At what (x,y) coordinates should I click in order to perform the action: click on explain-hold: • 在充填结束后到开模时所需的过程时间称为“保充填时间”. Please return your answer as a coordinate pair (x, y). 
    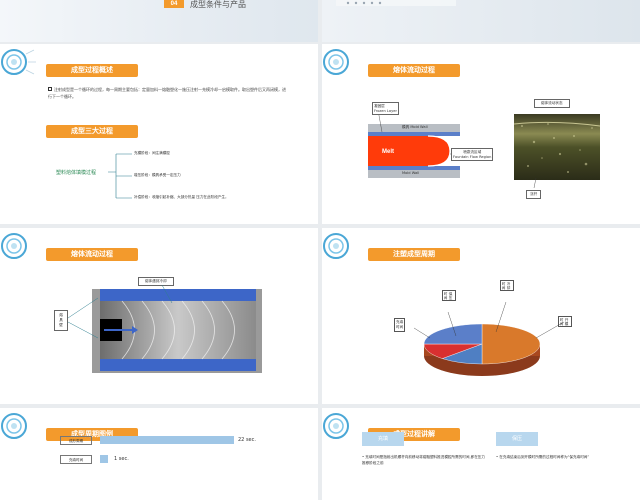
    Looking at the image, I should click on (543, 457).